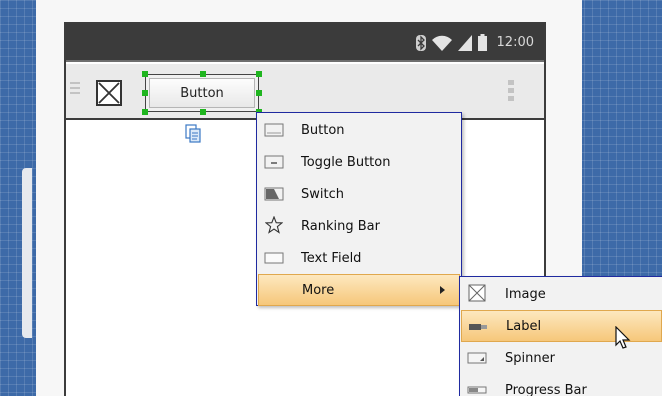  What do you see at coordinates (511, 92) in the screenshot?
I see `overflow-menu-icon` at bounding box center [511, 92].